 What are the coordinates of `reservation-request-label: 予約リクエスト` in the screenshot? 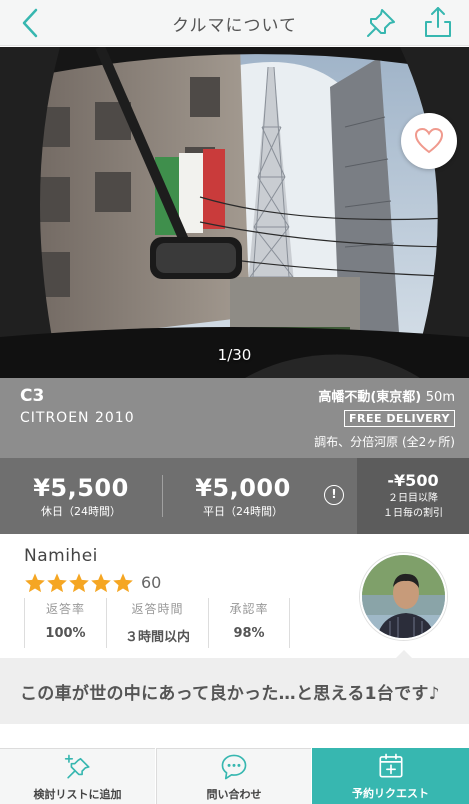 It's located at (390, 793).